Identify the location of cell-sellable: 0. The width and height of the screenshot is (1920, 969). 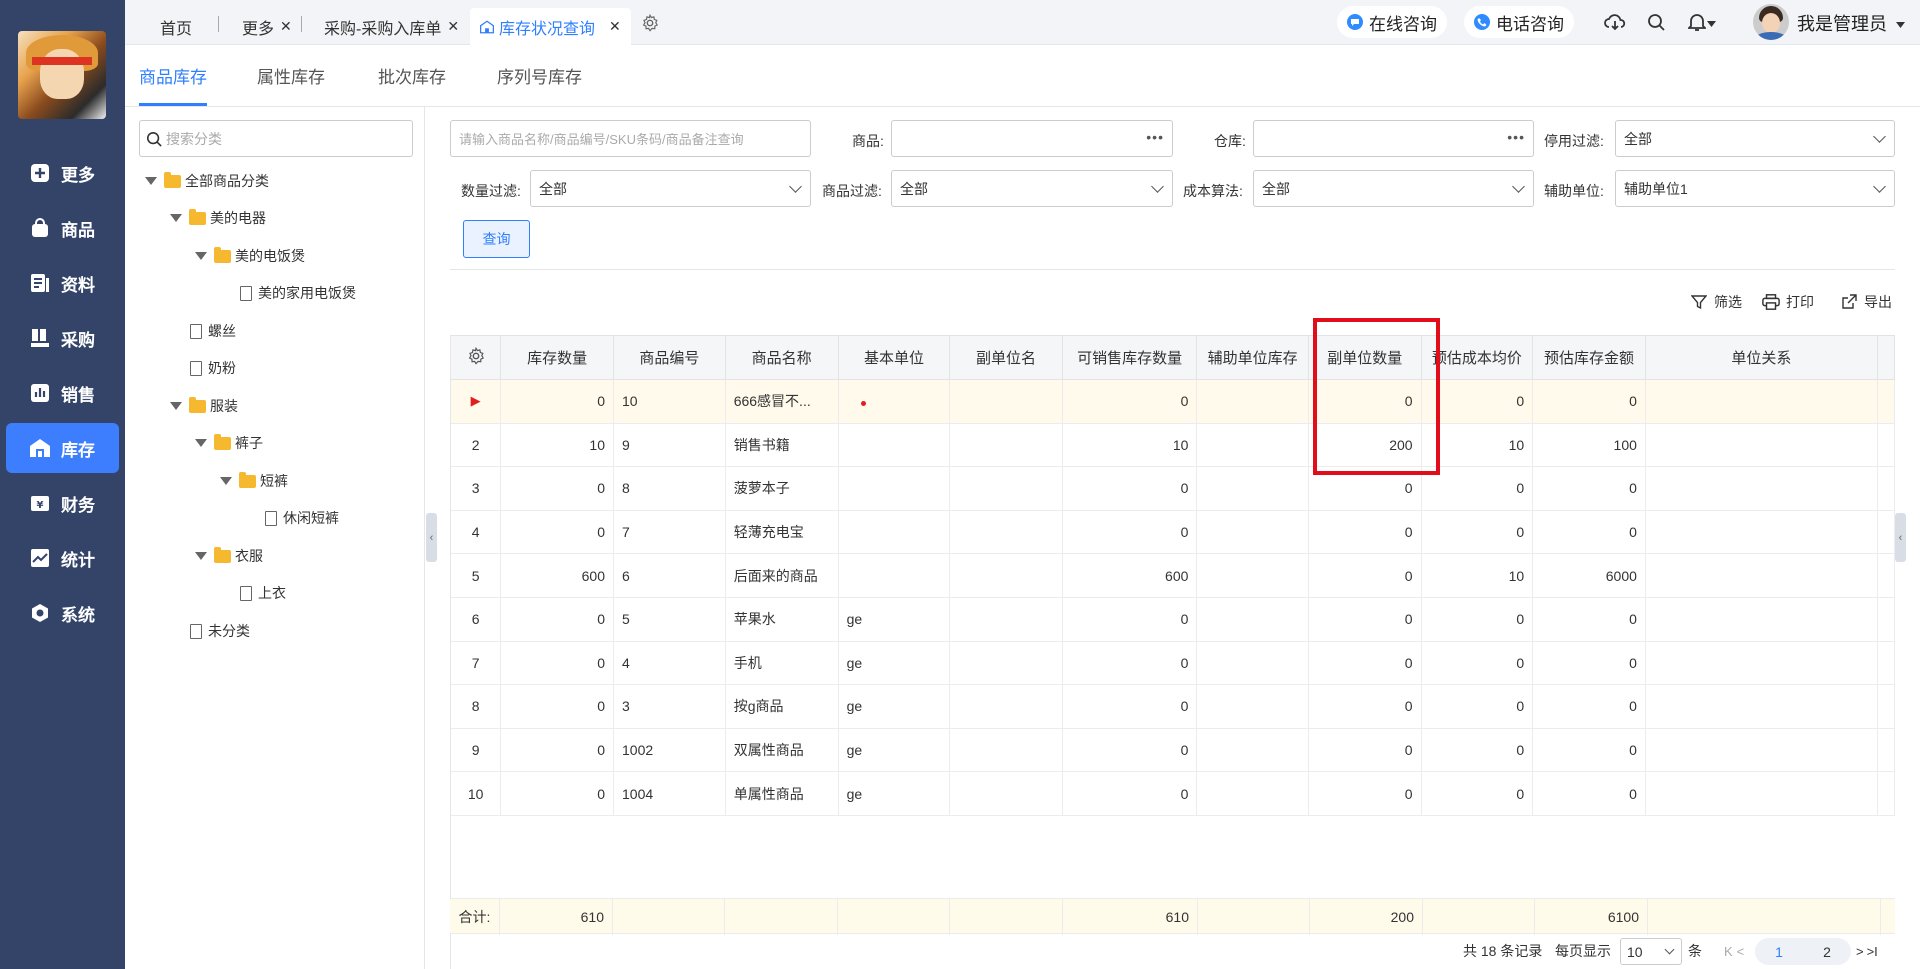
(1130, 663).